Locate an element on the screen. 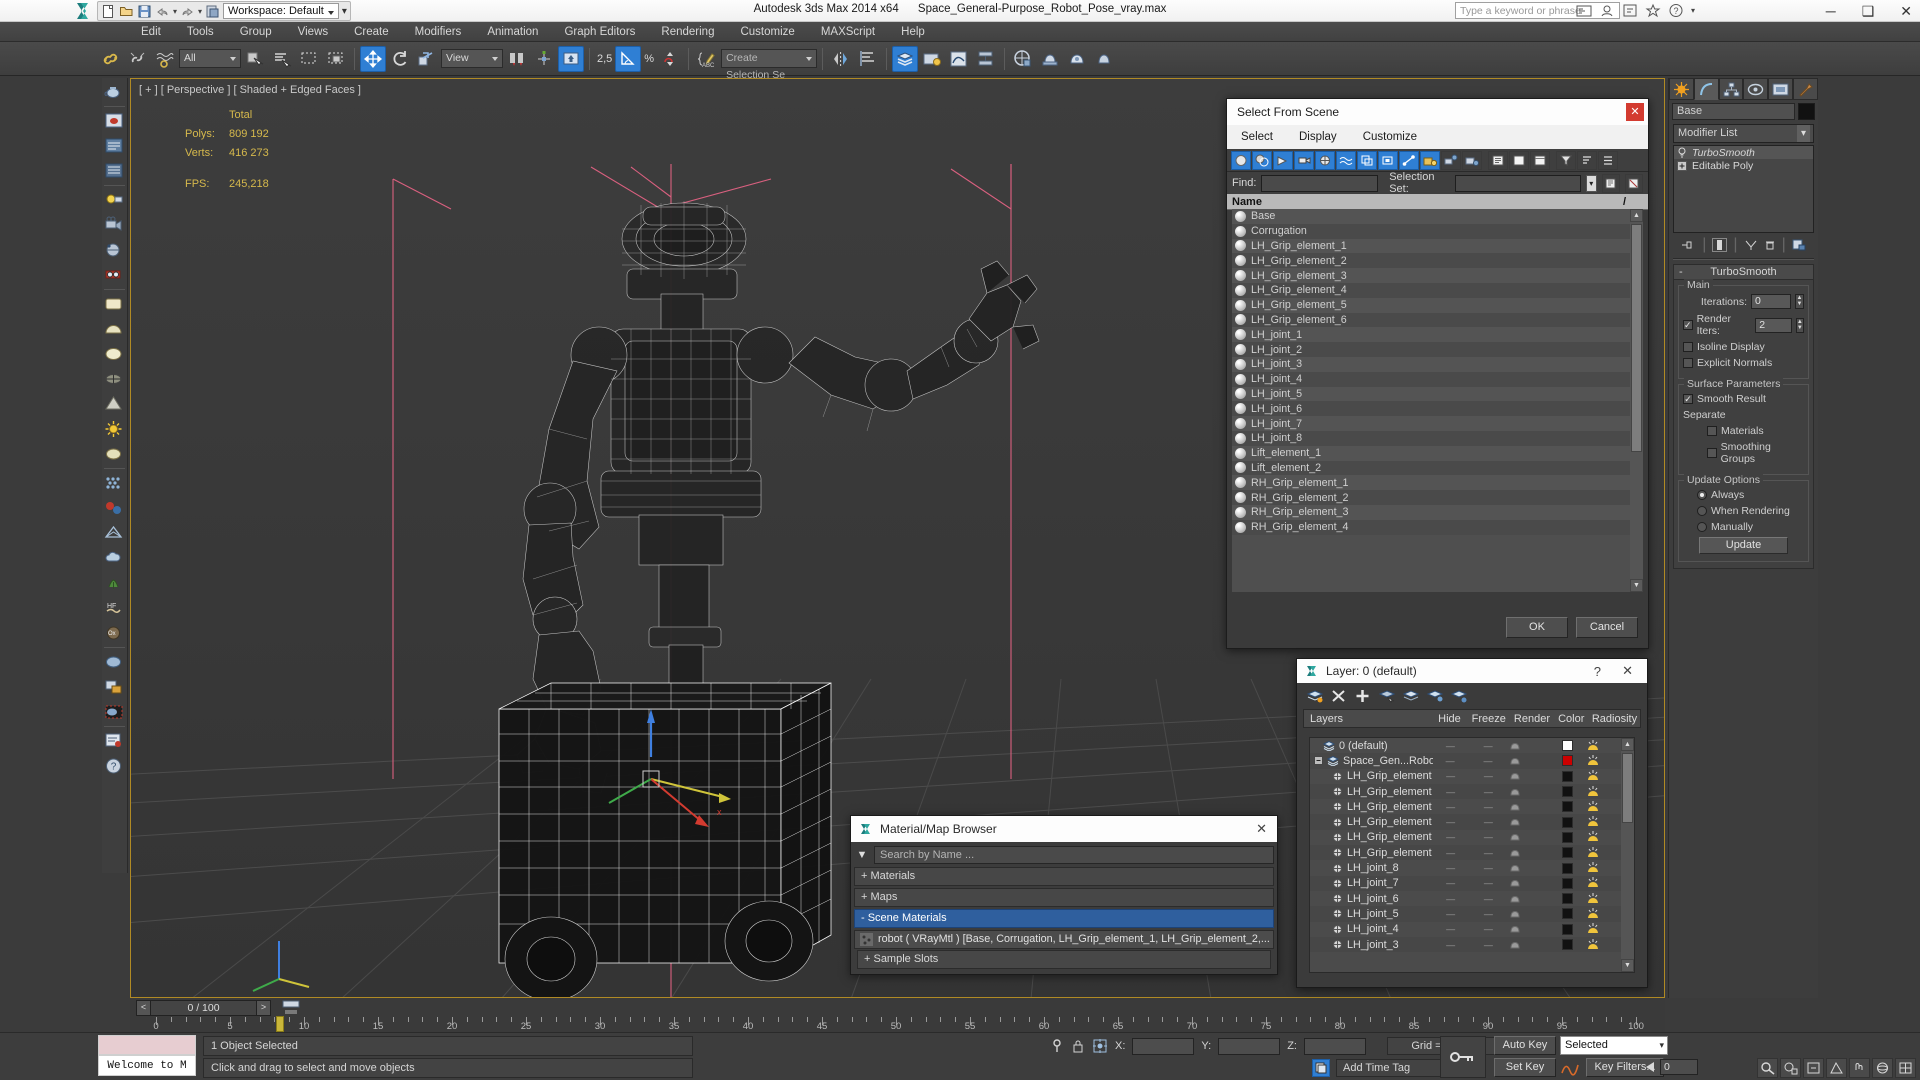  configure-modifier-sets-icon is located at coordinates (1799, 245).